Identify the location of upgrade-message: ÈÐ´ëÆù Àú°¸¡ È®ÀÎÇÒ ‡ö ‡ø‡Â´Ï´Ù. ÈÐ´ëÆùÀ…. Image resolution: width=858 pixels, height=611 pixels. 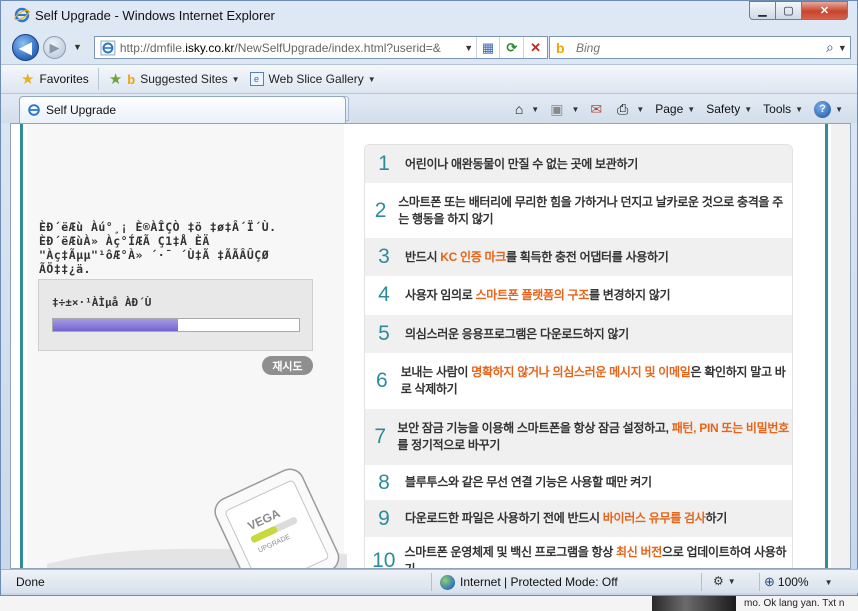
(164, 248).